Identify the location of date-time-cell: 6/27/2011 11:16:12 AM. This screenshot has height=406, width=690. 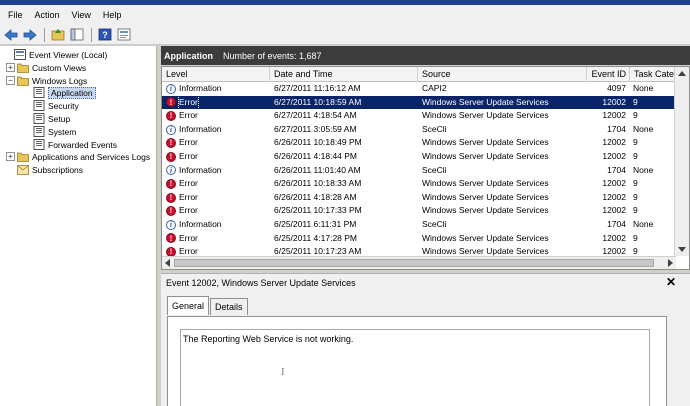
(317, 88).